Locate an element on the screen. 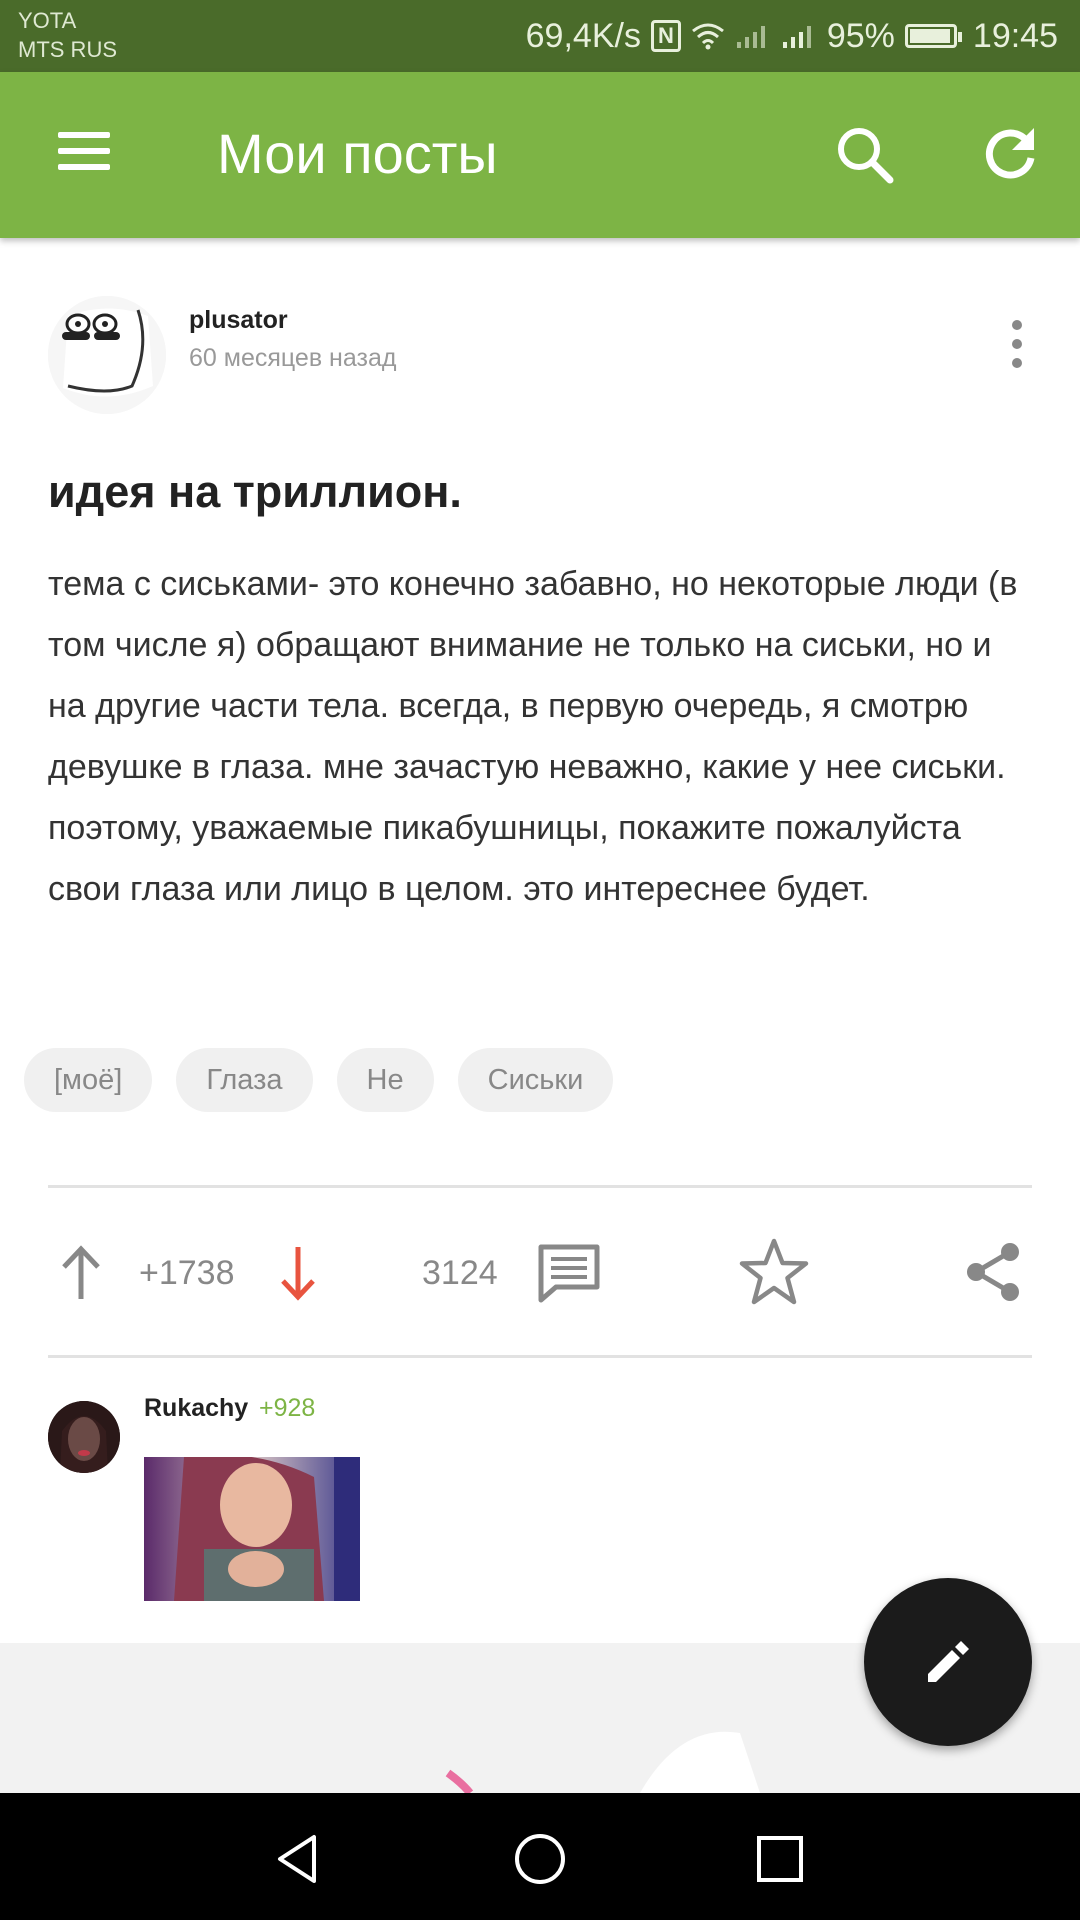 The height and width of the screenshot is (1920, 1080). system-nav-bar is located at coordinates (540, 1856).